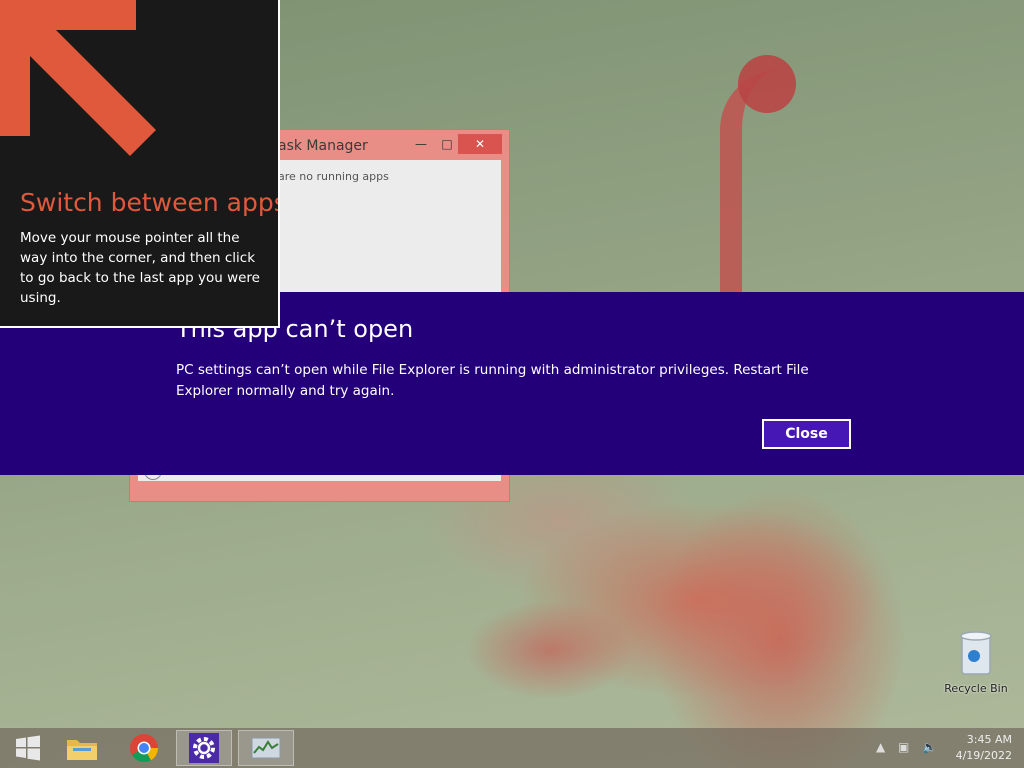  I want to click on clock-time: 3:45 AM, so click(989, 739).